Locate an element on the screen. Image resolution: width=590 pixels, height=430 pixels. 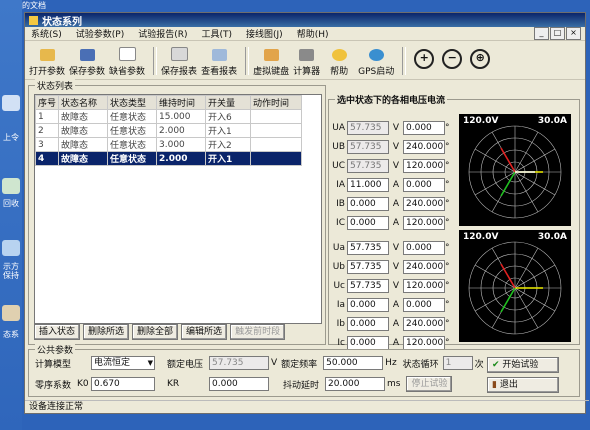
gps-button: GPS启动 is located at coordinates (376, 61).